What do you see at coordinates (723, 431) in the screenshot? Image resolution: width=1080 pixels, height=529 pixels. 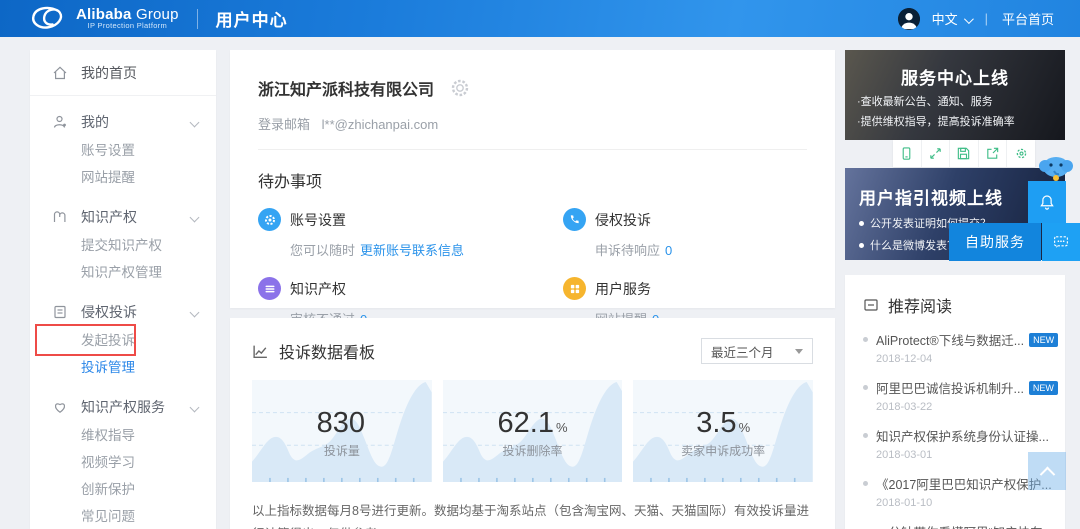 I see `stat-card-appeal-success: 3.5% 卖家申诉成功率` at bounding box center [723, 431].